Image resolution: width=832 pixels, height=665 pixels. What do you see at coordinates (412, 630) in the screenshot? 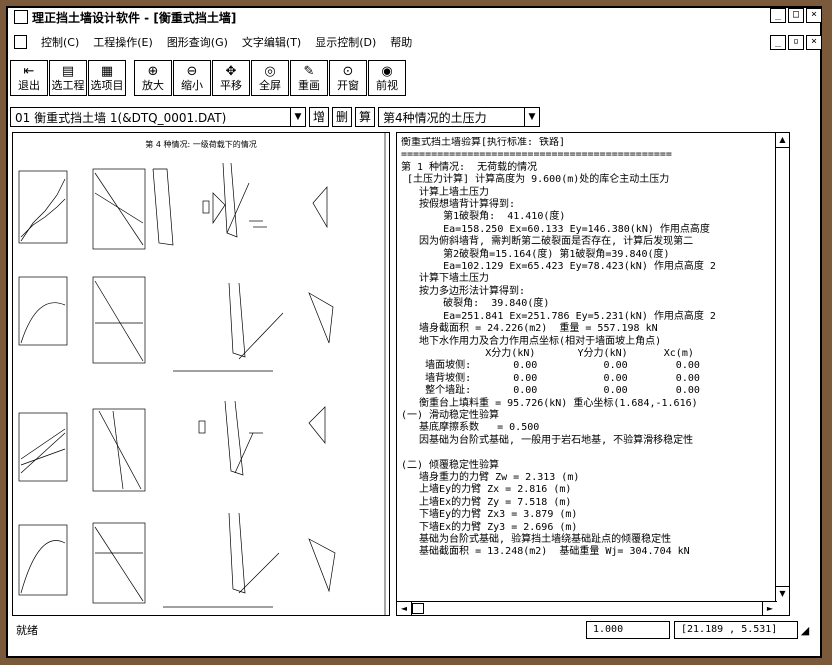
I see `status-bar: 就绪 1.000 [21.189 , 5.531] ◢` at bounding box center [412, 630].